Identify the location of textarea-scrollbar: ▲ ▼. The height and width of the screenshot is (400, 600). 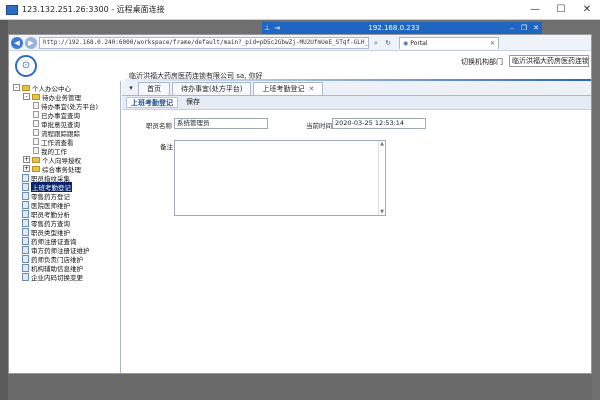
(381, 178).